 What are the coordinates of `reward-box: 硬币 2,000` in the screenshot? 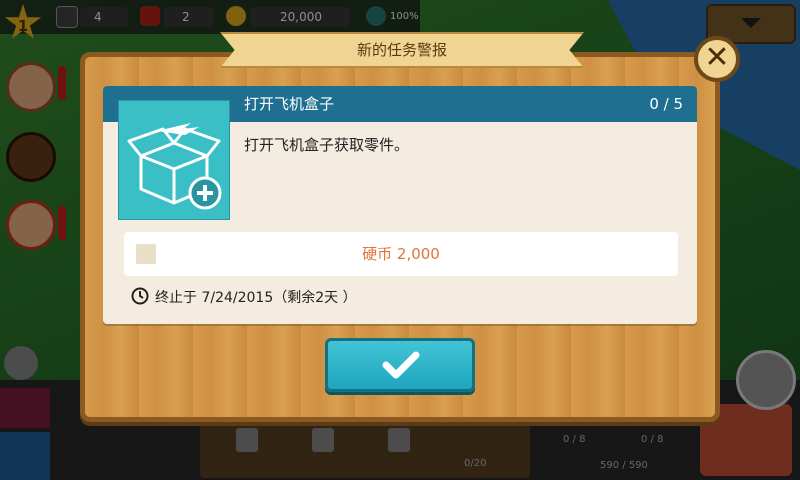 It's located at (401, 254).